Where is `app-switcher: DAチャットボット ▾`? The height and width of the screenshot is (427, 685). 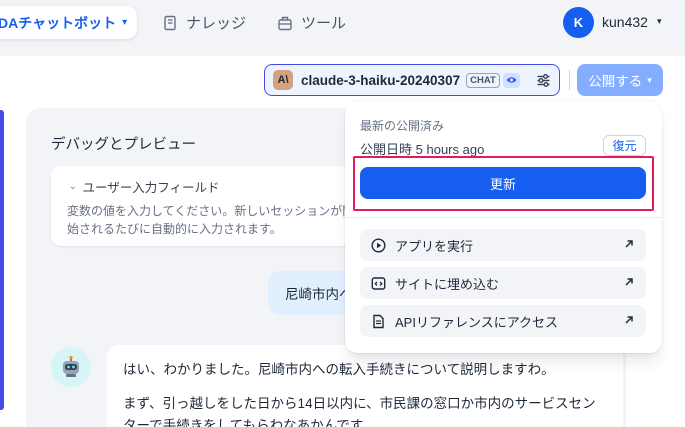
app-switcher: DAチャットボット ▾ is located at coordinates (68, 22).